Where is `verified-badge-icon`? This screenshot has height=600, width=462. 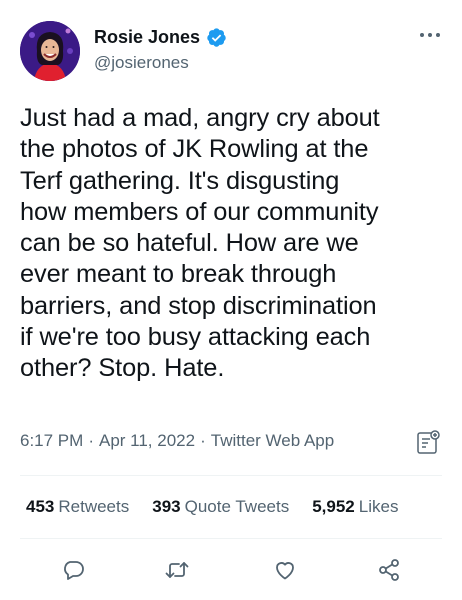
verified-badge-icon is located at coordinates (216, 37).